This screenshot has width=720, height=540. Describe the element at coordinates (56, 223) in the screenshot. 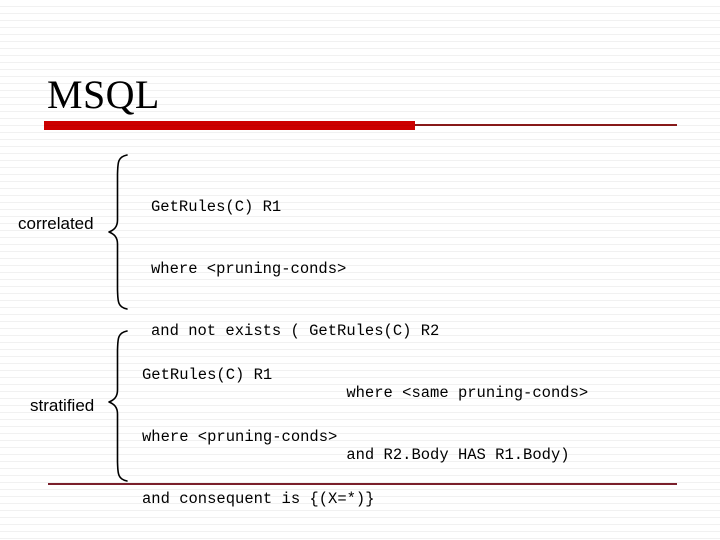

I see `group-label-correlated: correlated` at that location.